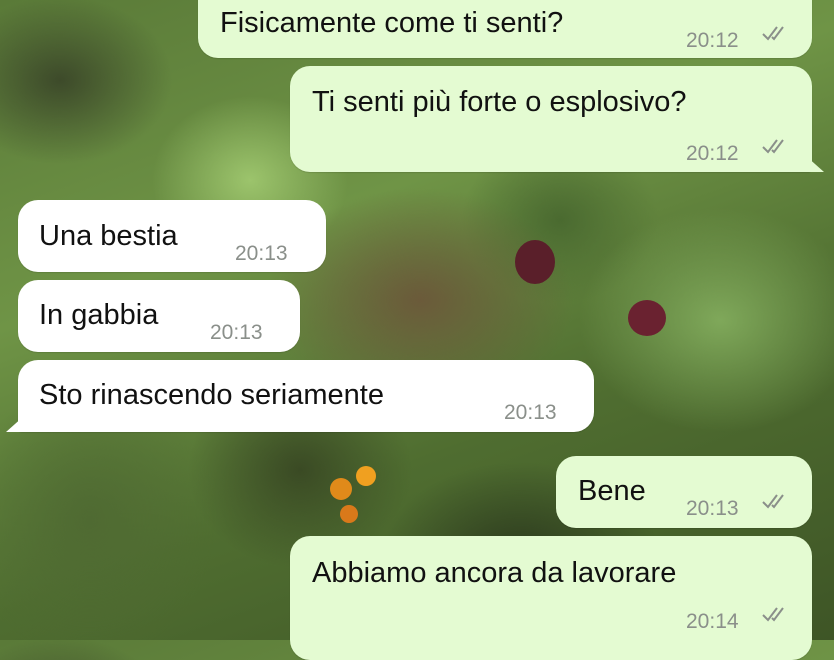  What do you see at coordinates (612, 491) in the screenshot?
I see `message-text: Bene` at bounding box center [612, 491].